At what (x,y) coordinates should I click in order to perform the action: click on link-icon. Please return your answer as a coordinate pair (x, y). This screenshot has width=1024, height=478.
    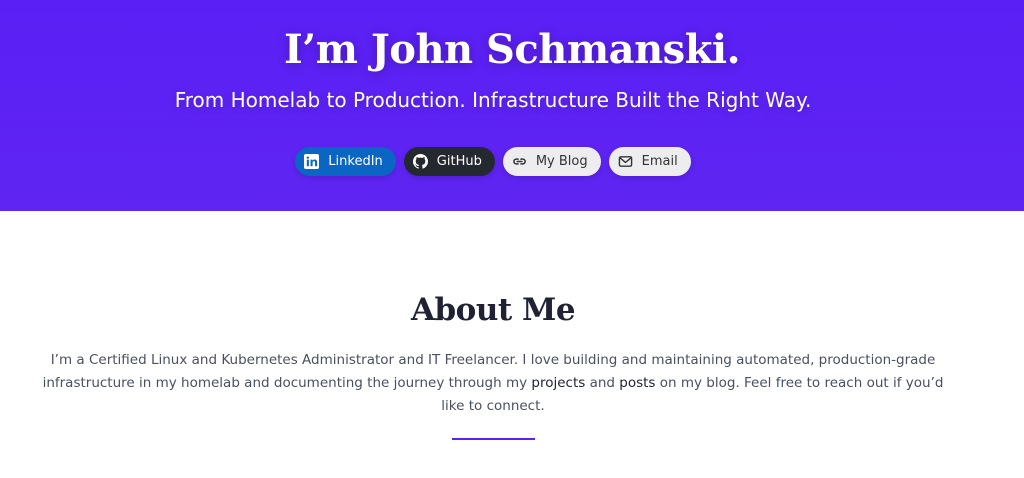
    Looking at the image, I should click on (519, 161).